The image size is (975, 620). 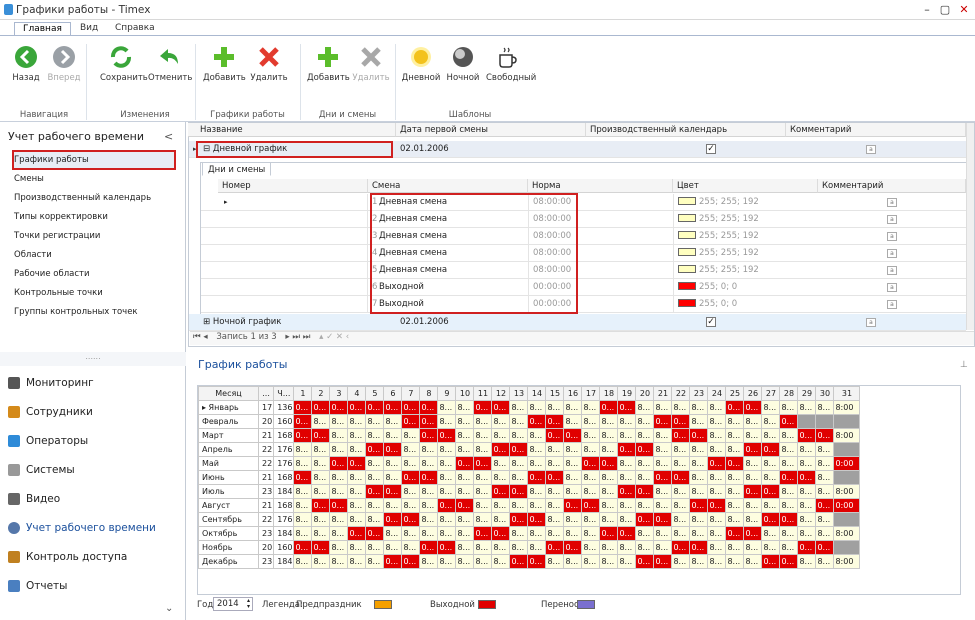 I want to click on minimize-button: –, so click(x=927, y=9).